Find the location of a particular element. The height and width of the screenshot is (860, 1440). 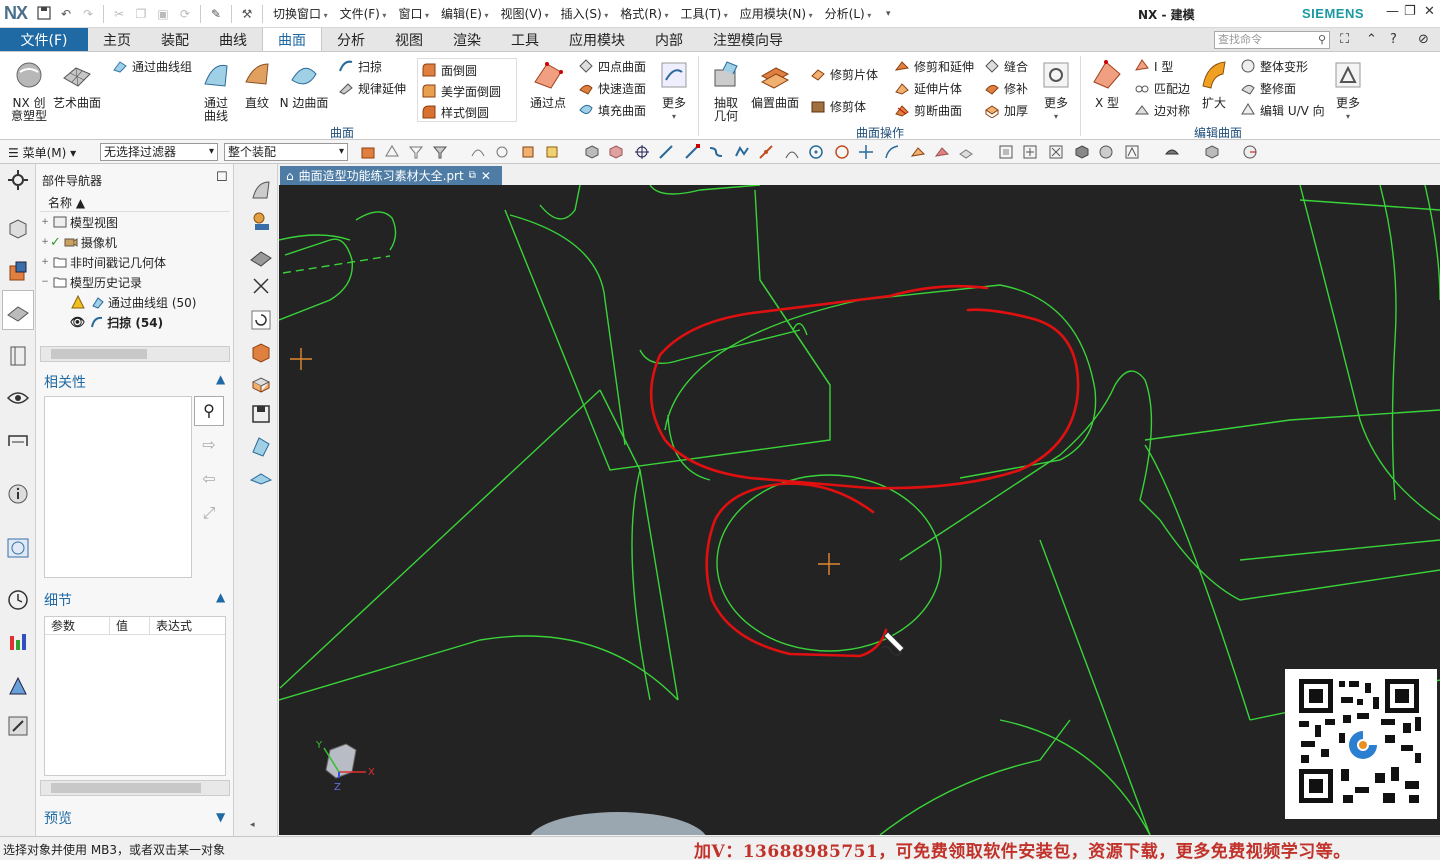

offset-face-icon is located at coordinates (261, 478).